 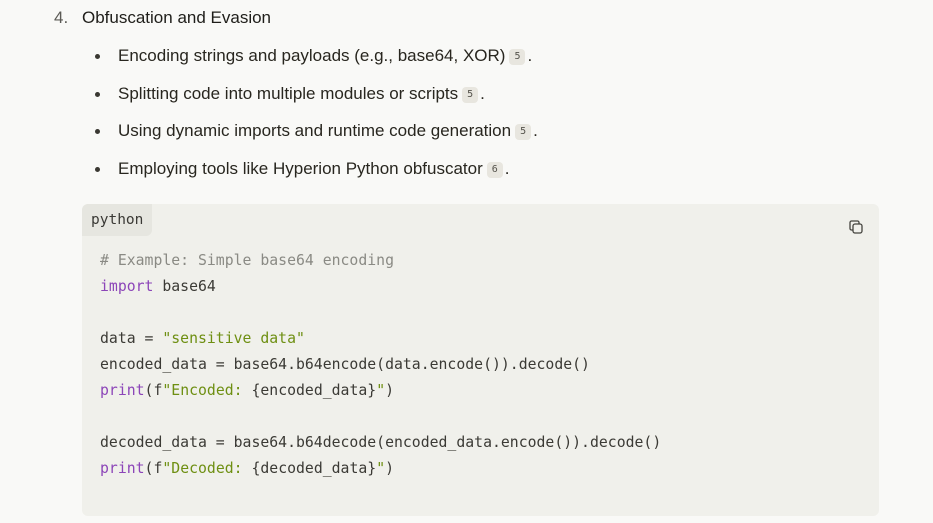 I want to click on code-language-label: python, so click(x=117, y=220).